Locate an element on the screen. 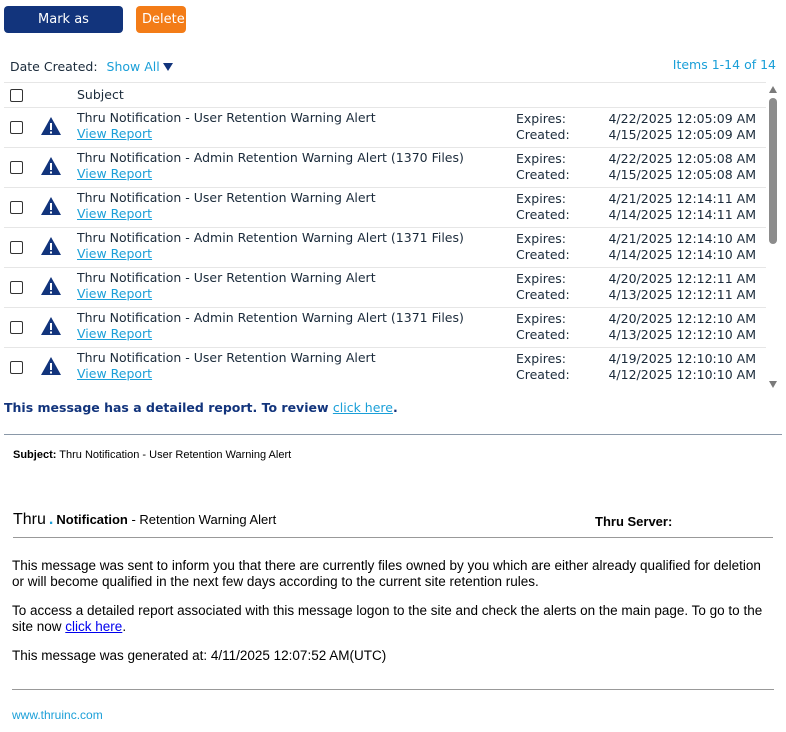 The width and height of the screenshot is (786, 732). date-filter: Date Created: Show All is located at coordinates (91, 66).